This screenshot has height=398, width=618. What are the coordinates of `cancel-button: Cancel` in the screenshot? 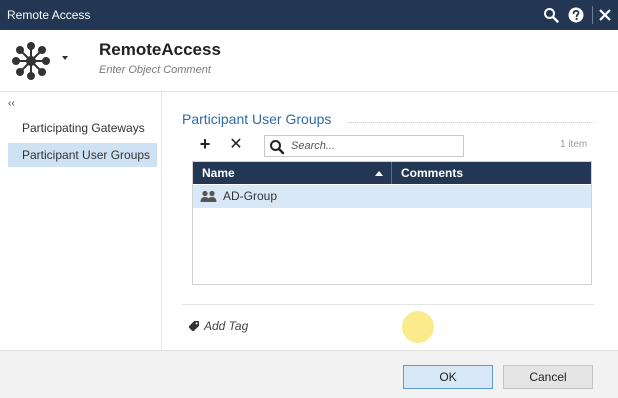 It's located at (548, 377).